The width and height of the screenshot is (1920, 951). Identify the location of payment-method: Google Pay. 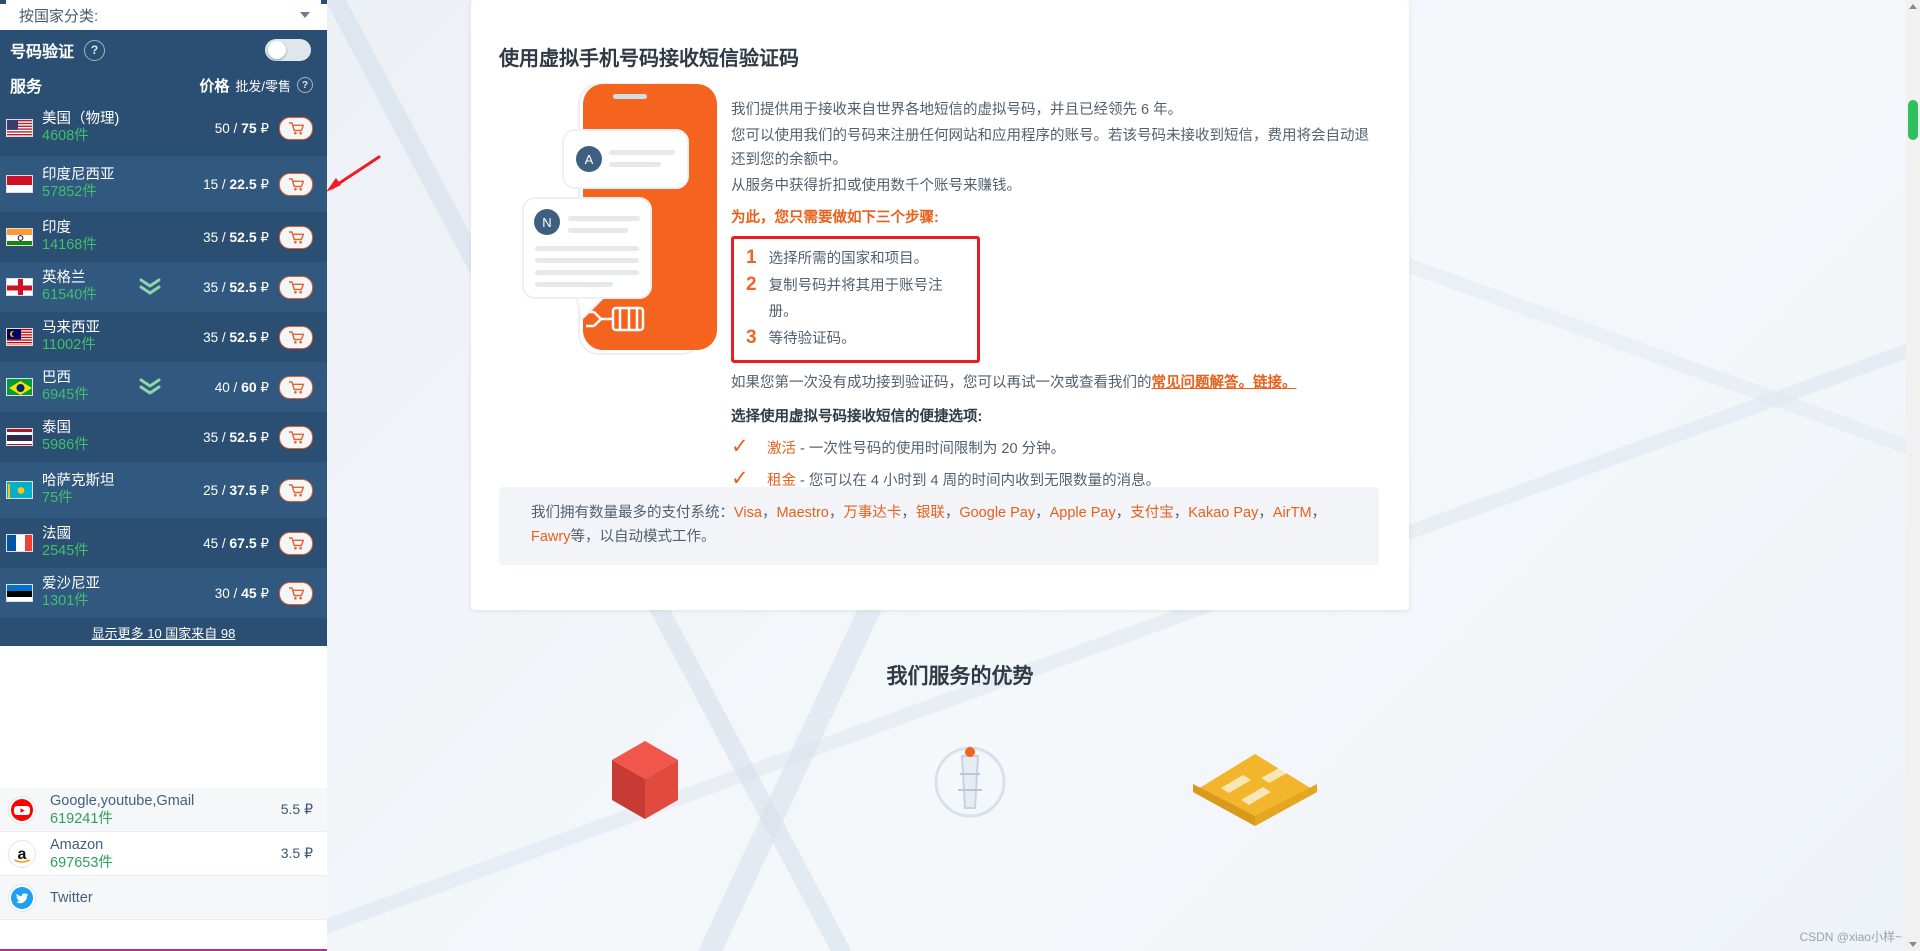
(997, 513).